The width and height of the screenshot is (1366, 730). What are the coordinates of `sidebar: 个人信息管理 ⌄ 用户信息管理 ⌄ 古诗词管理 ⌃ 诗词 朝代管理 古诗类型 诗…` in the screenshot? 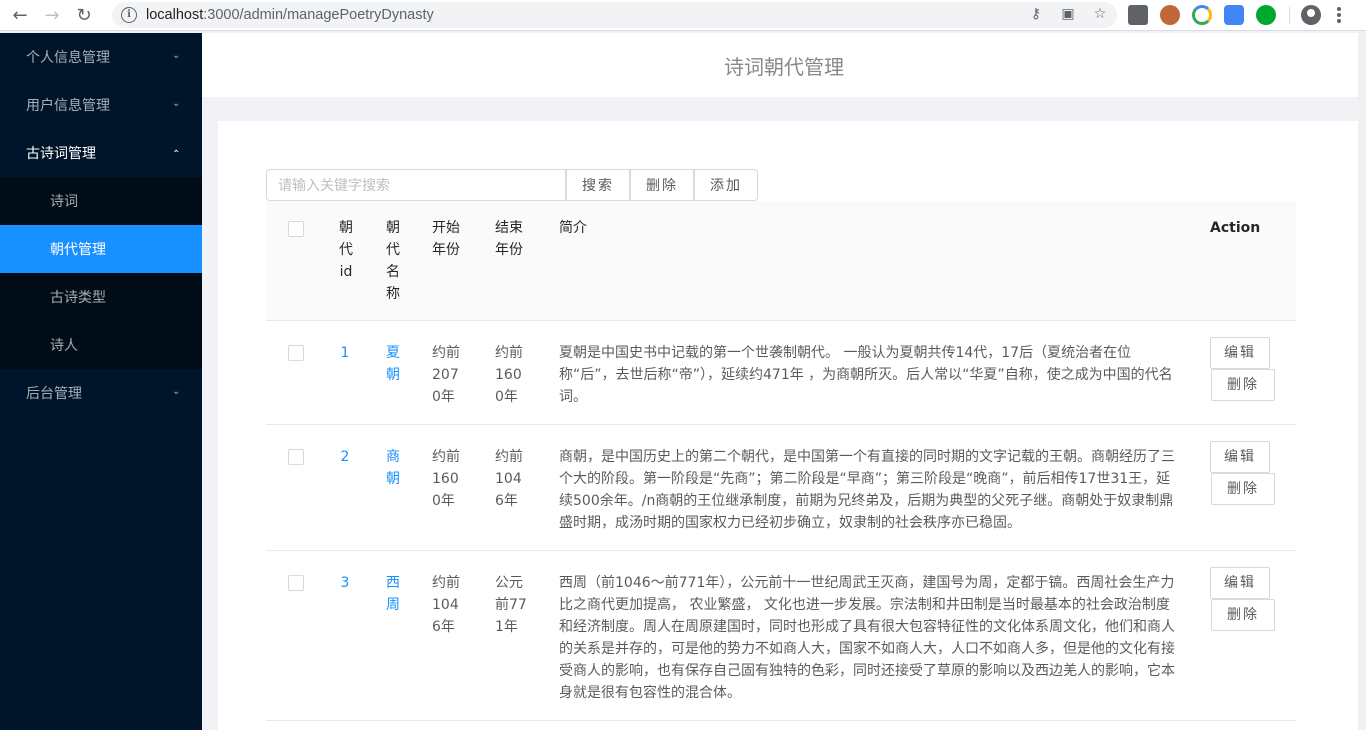 It's located at (101, 381).